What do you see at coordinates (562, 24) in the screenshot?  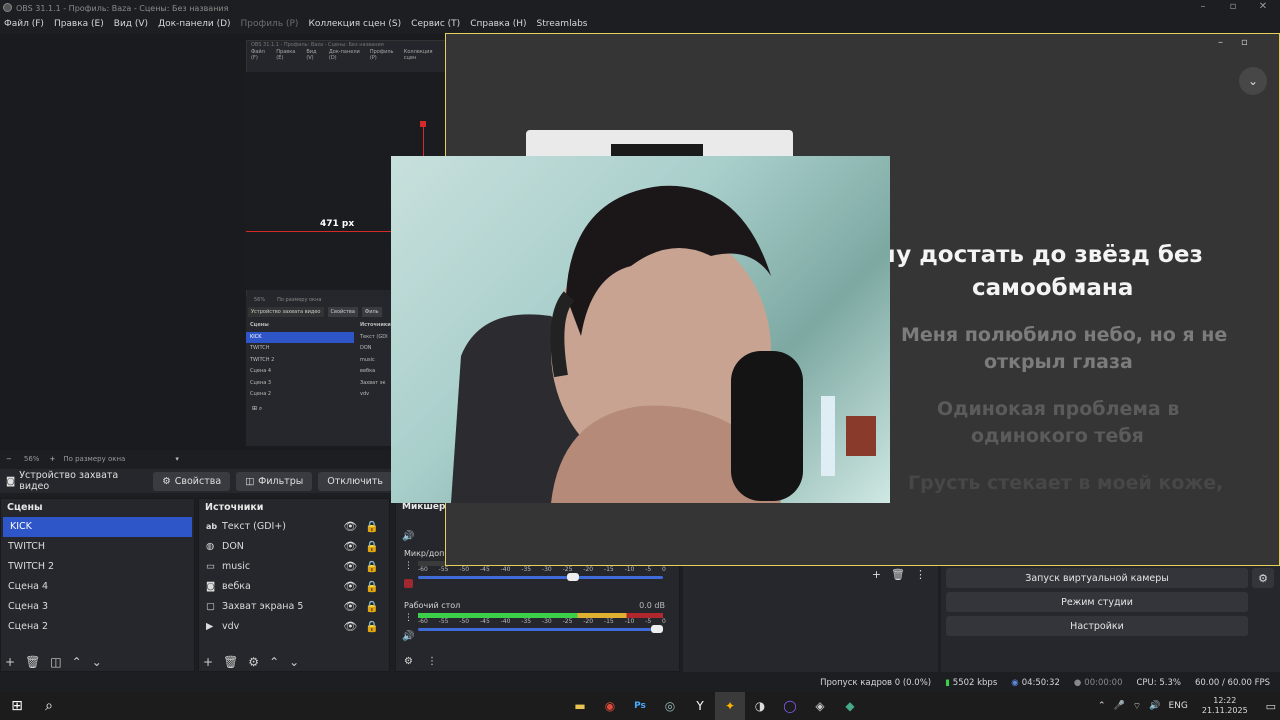 I see `menu-streamlabs: Streamlabs` at bounding box center [562, 24].